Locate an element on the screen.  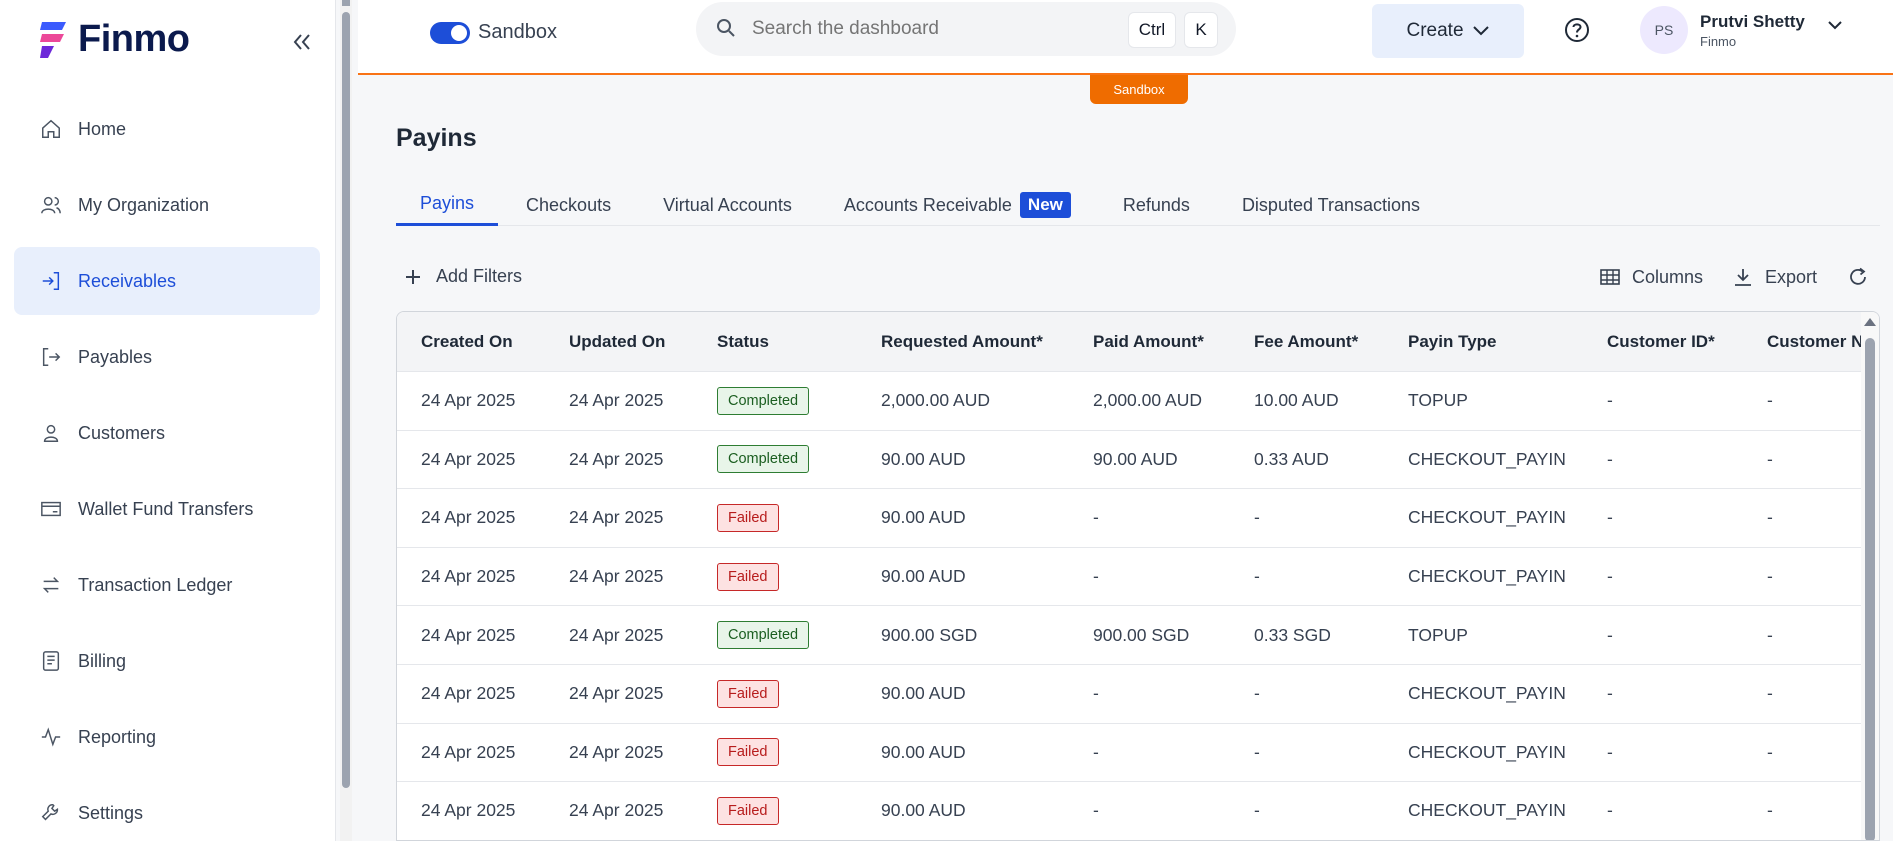
column-header: Status is located at coordinates (775, 342).